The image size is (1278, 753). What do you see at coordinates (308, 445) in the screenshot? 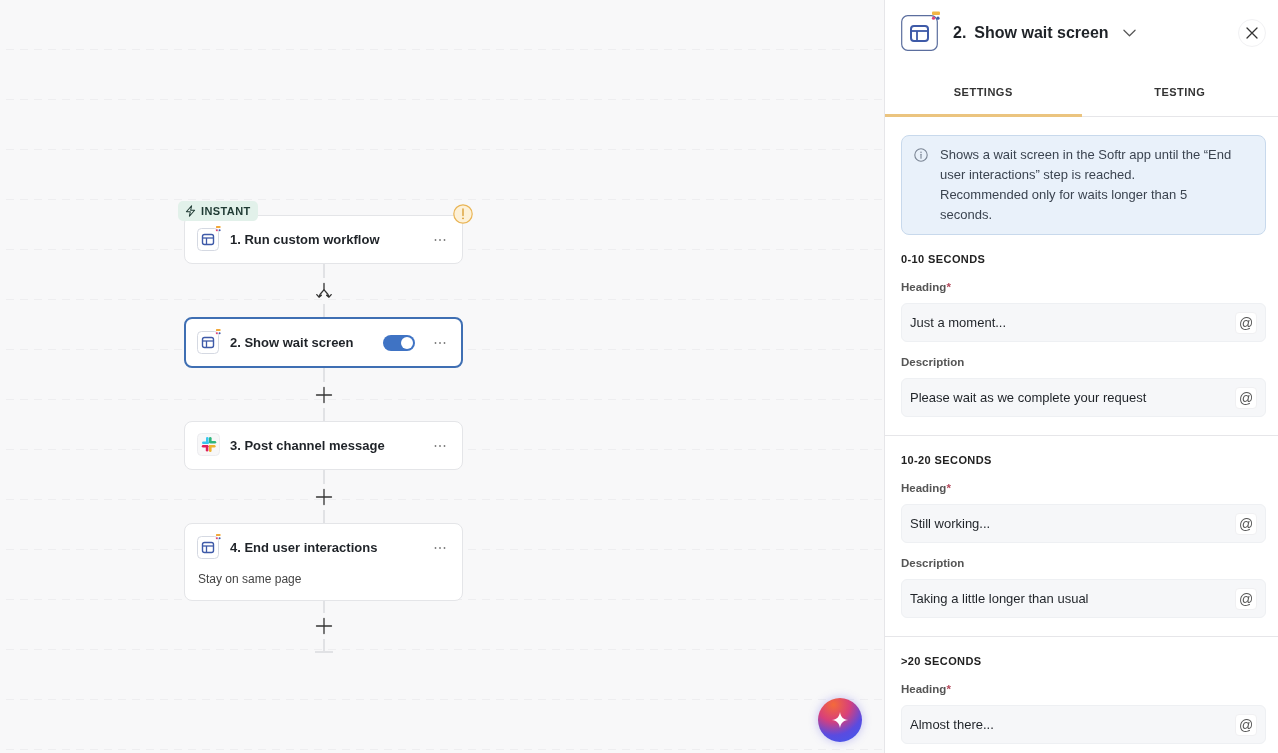
I see `step-title: 3. Post channel message` at bounding box center [308, 445].